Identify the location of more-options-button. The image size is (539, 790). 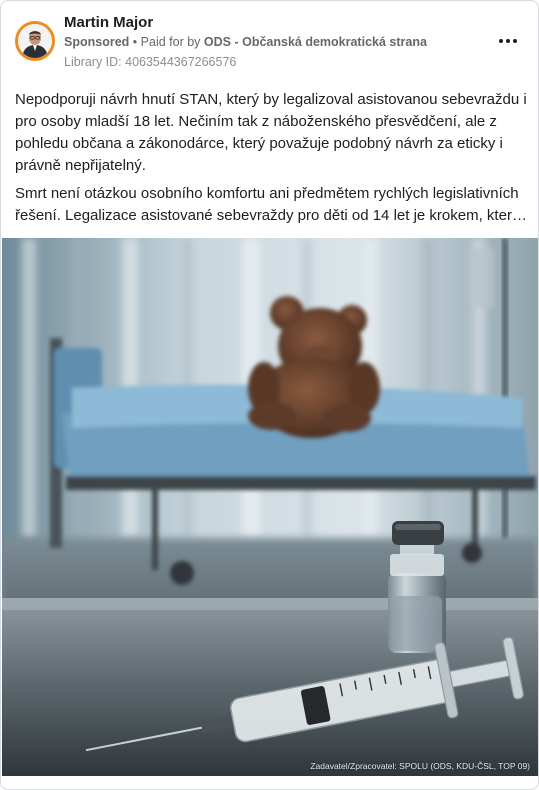
(508, 41).